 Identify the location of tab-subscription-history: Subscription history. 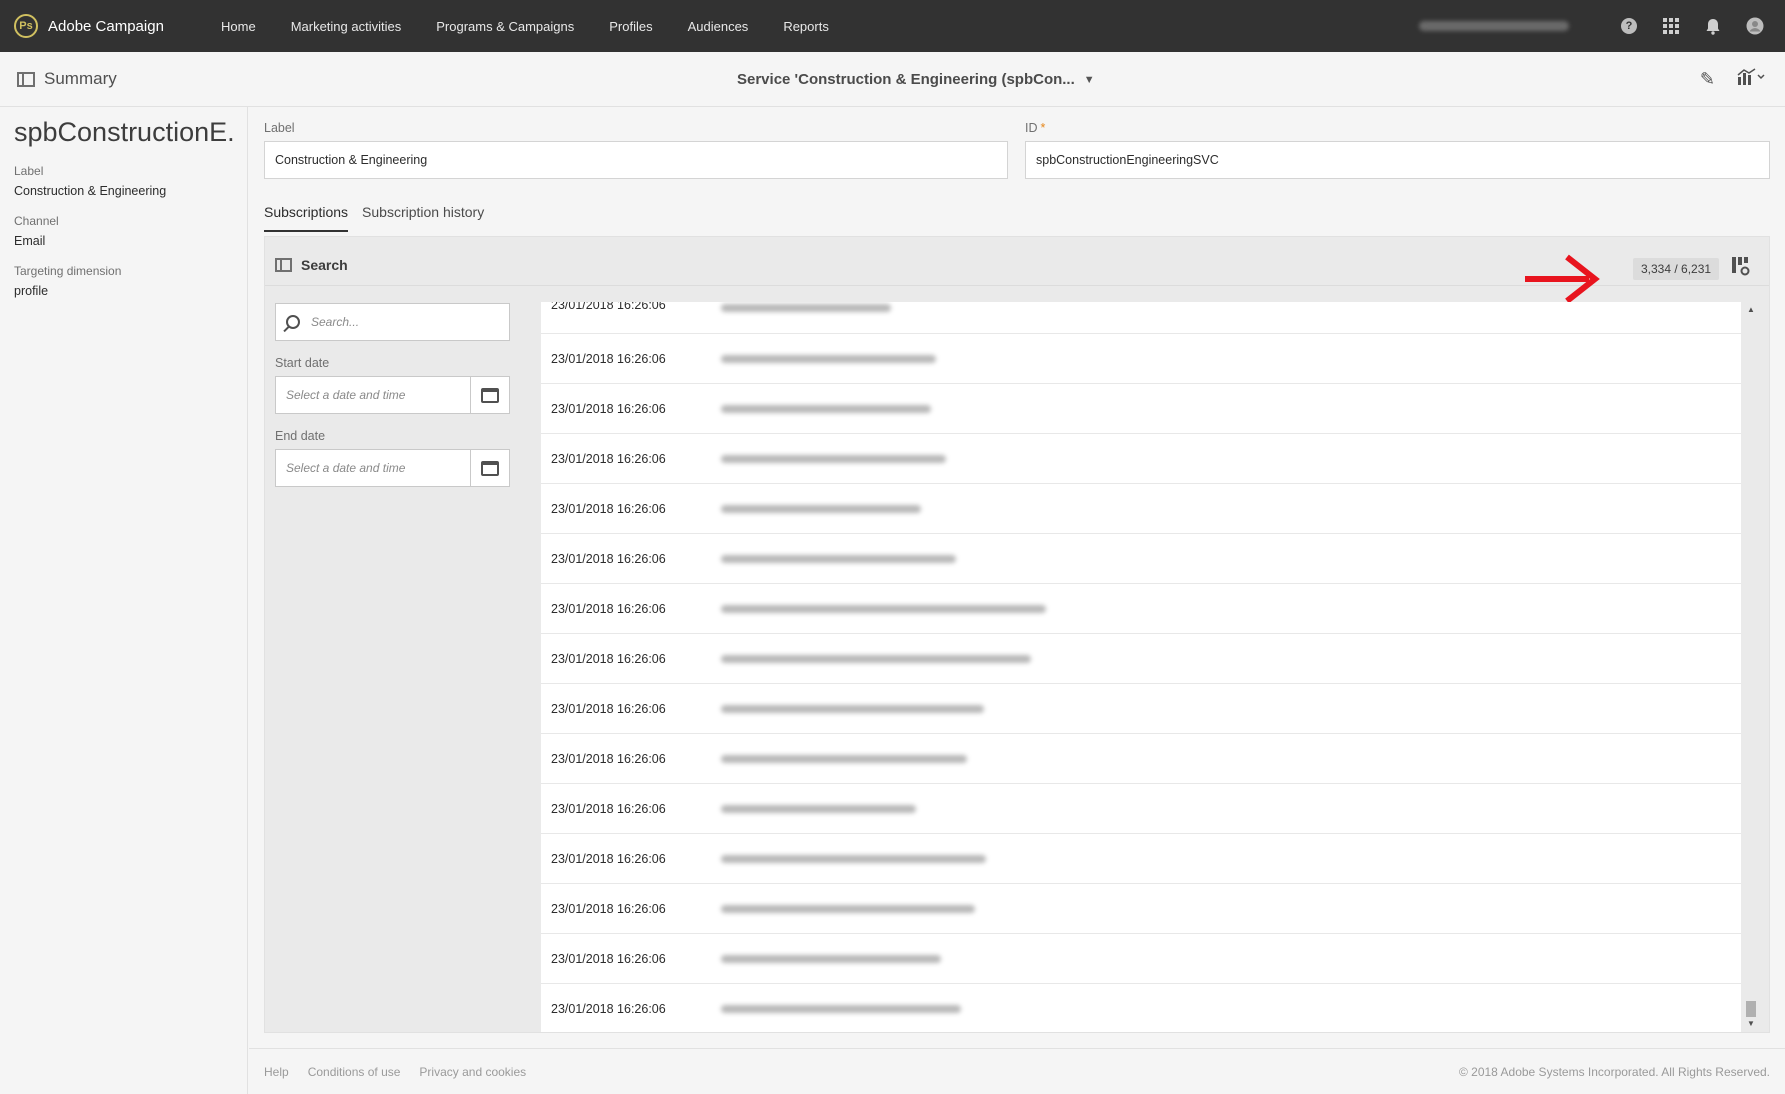
(423, 218).